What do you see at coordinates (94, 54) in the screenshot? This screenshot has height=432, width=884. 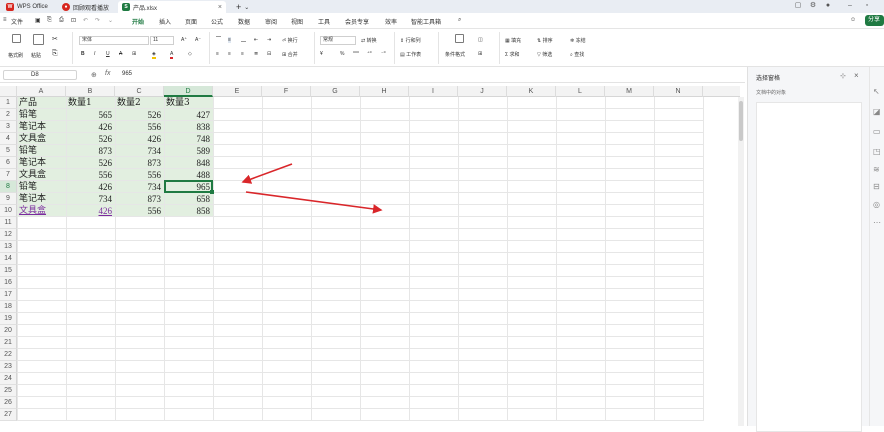 I see `italic-icon: I` at bounding box center [94, 54].